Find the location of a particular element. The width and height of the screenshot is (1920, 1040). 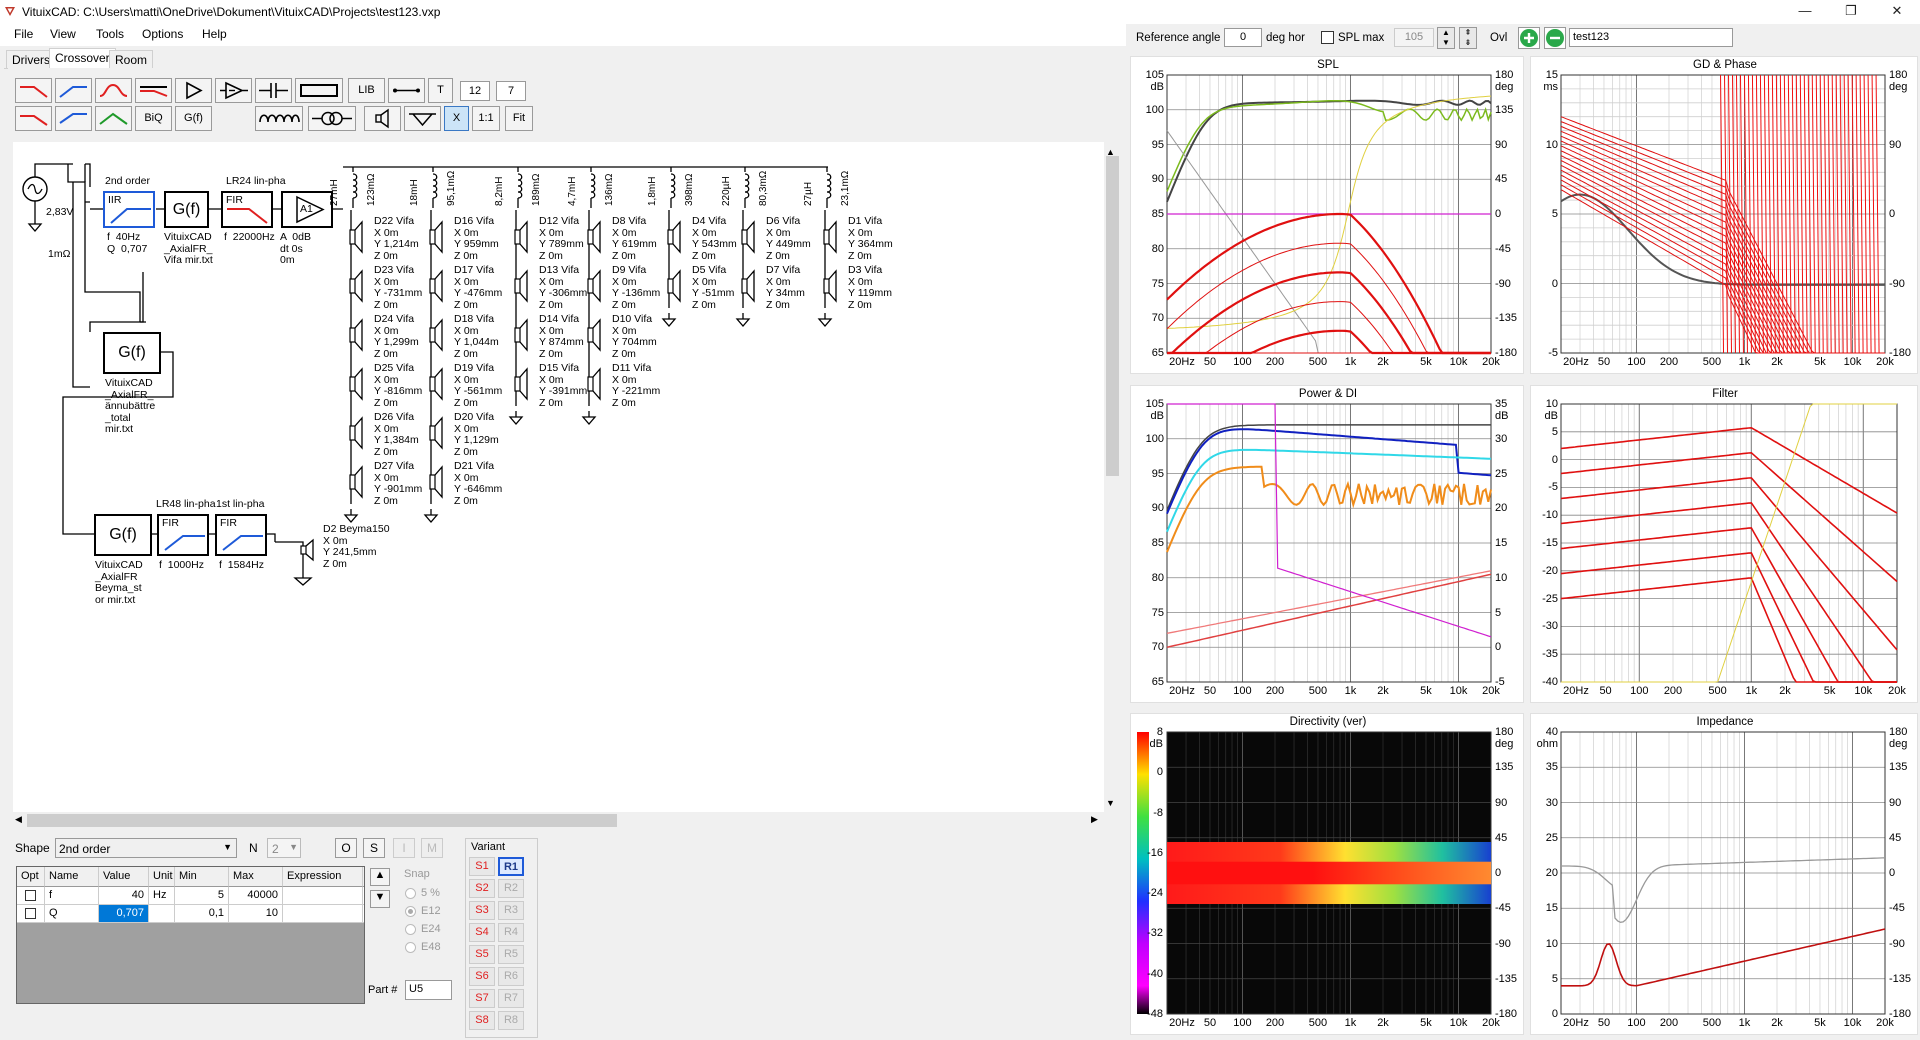

gf-block-3: G(f) is located at coordinates (123, 535).